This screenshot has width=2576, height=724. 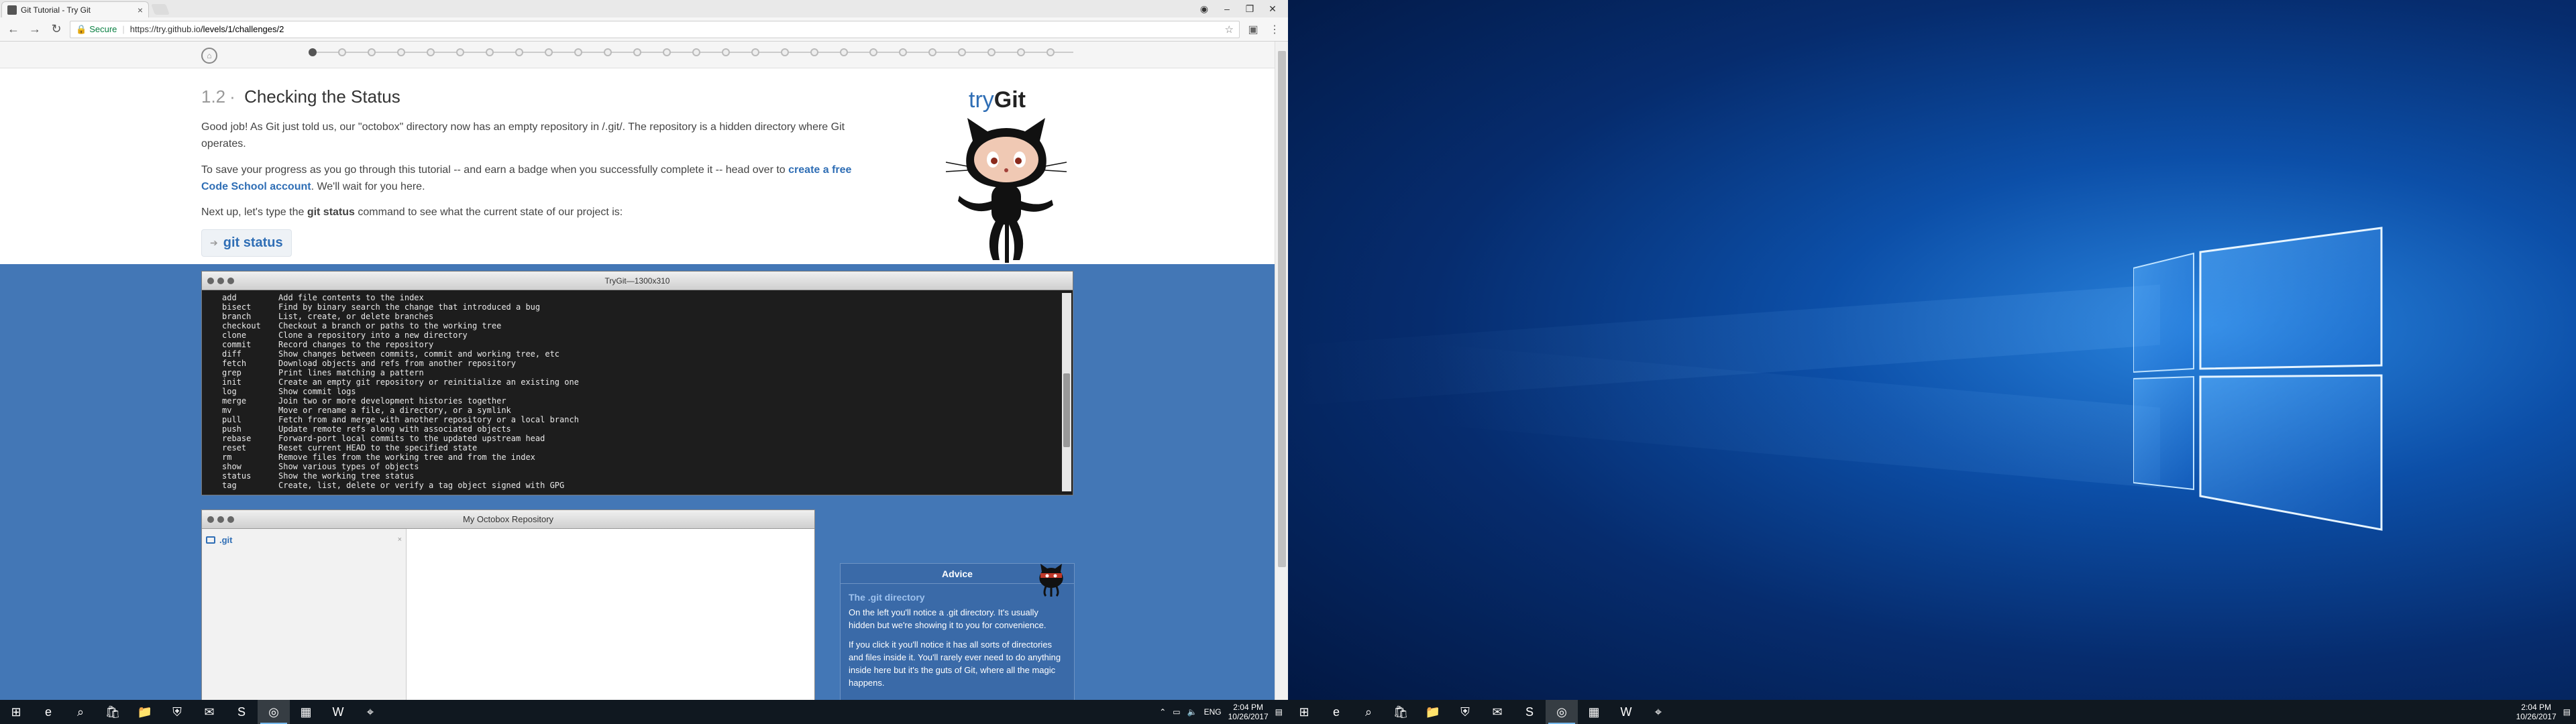 What do you see at coordinates (234, 401) in the screenshot?
I see `terminal-command: merge` at bounding box center [234, 401].